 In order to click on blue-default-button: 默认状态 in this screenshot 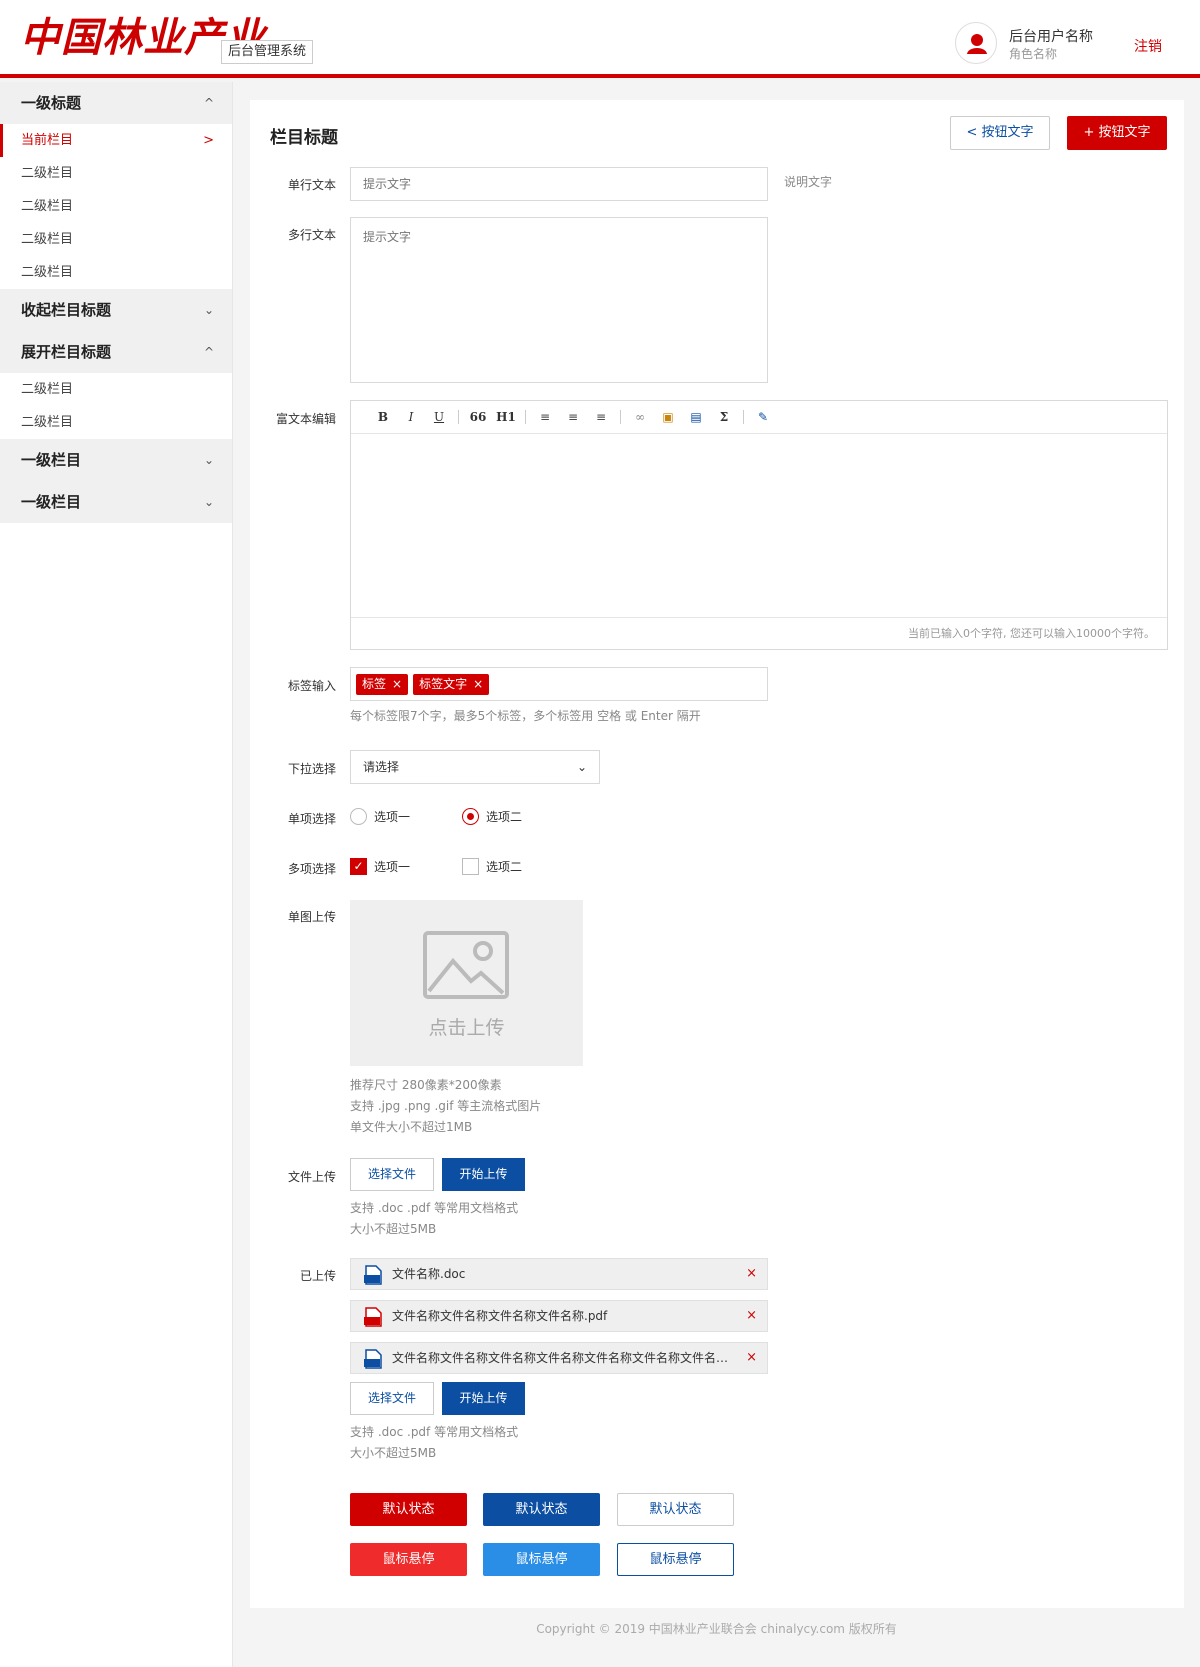, I will do `click(541, 1509)`.